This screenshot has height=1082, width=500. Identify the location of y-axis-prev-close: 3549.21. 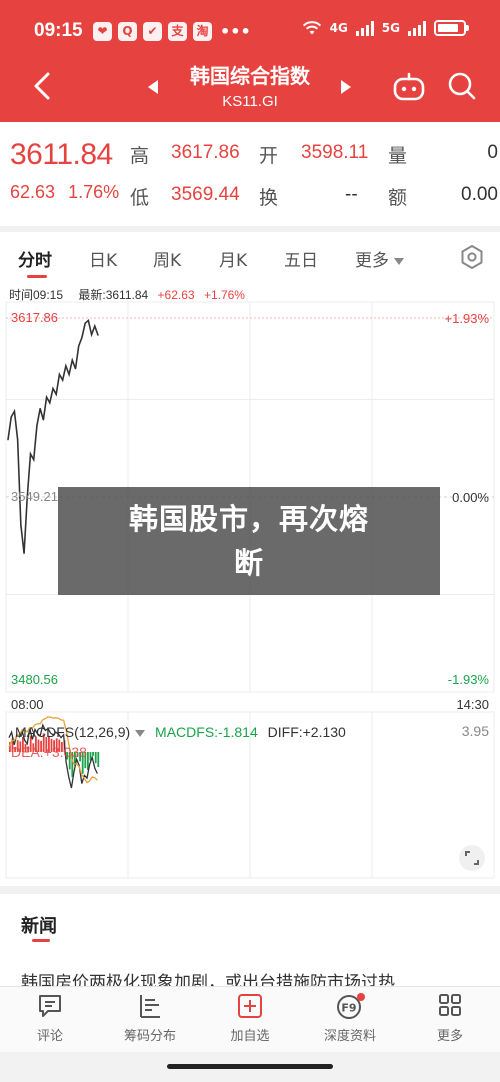
(34, 496).